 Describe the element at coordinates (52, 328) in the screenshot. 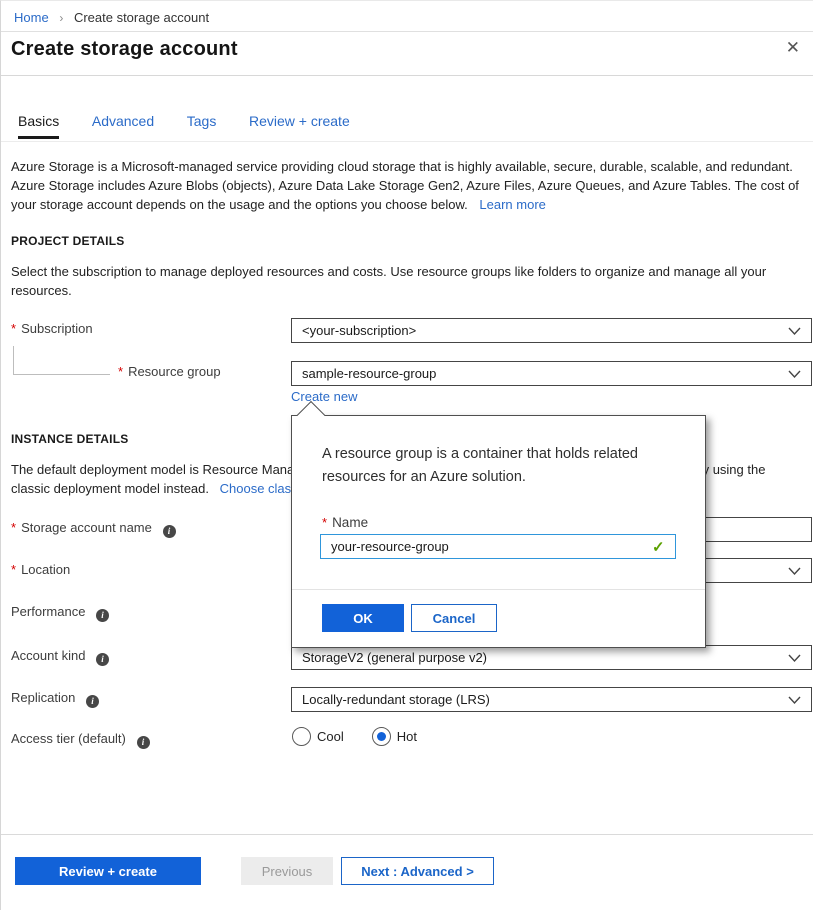

I see `subscription-label: * Subscription` at that location.